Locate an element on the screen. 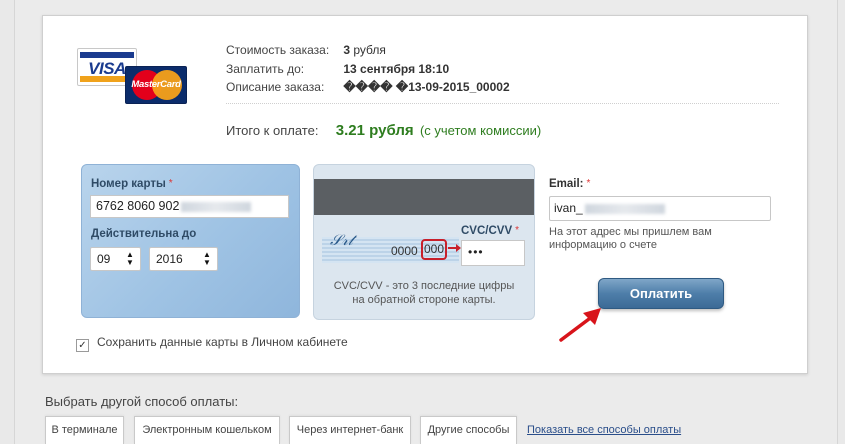 Image resolution: width=845 pixels, height=444 pixels. card-back-digits: 0000 is located at coordinates (404, 251).